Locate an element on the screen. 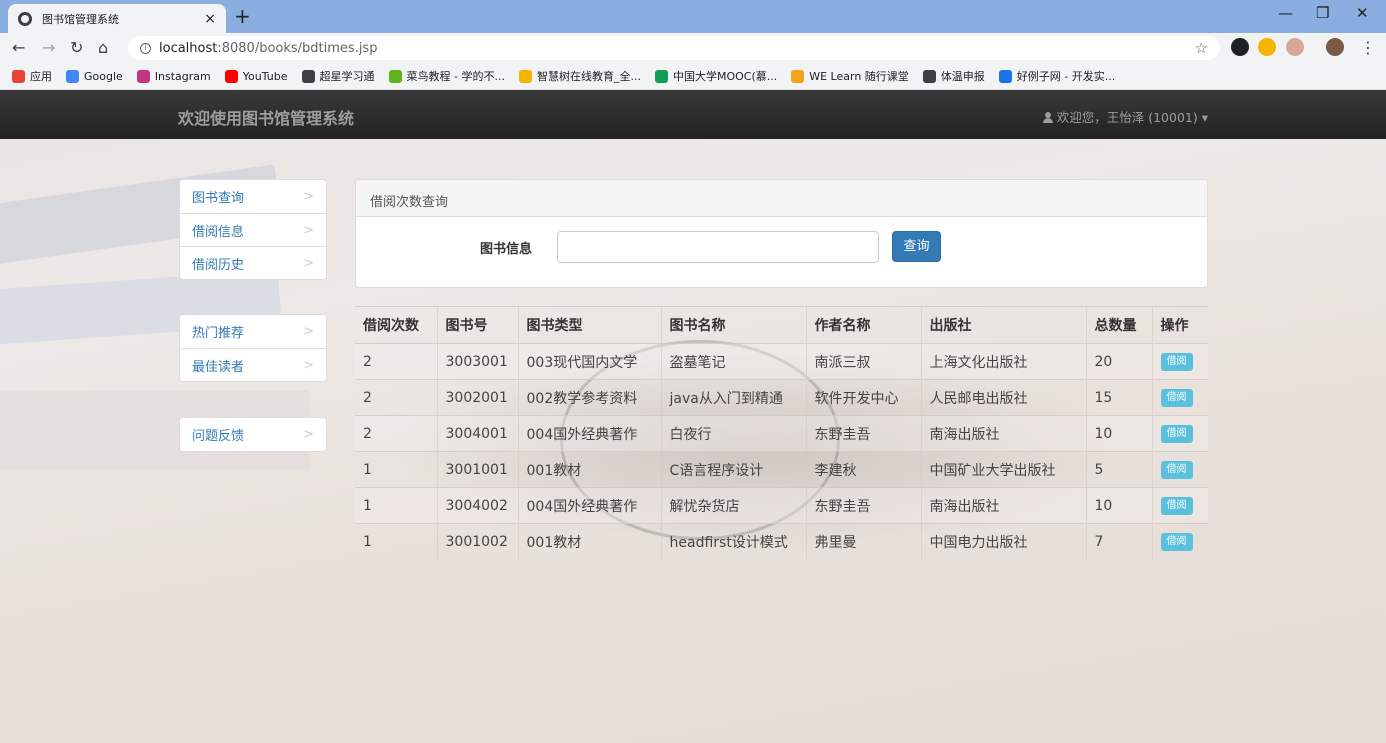 The height and width of the screenshot is (743, 1386). sidebar-item: 借阅历史 > is located at coordinates (253, 262).